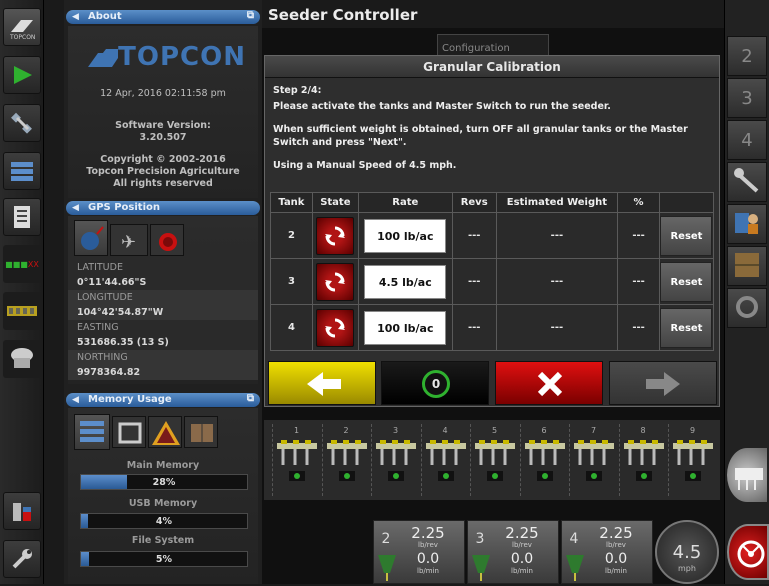  What do you see at coordinates (435, 383) in the screenshot?
I see `zero-button: 0` at bounding box center [435, 383].